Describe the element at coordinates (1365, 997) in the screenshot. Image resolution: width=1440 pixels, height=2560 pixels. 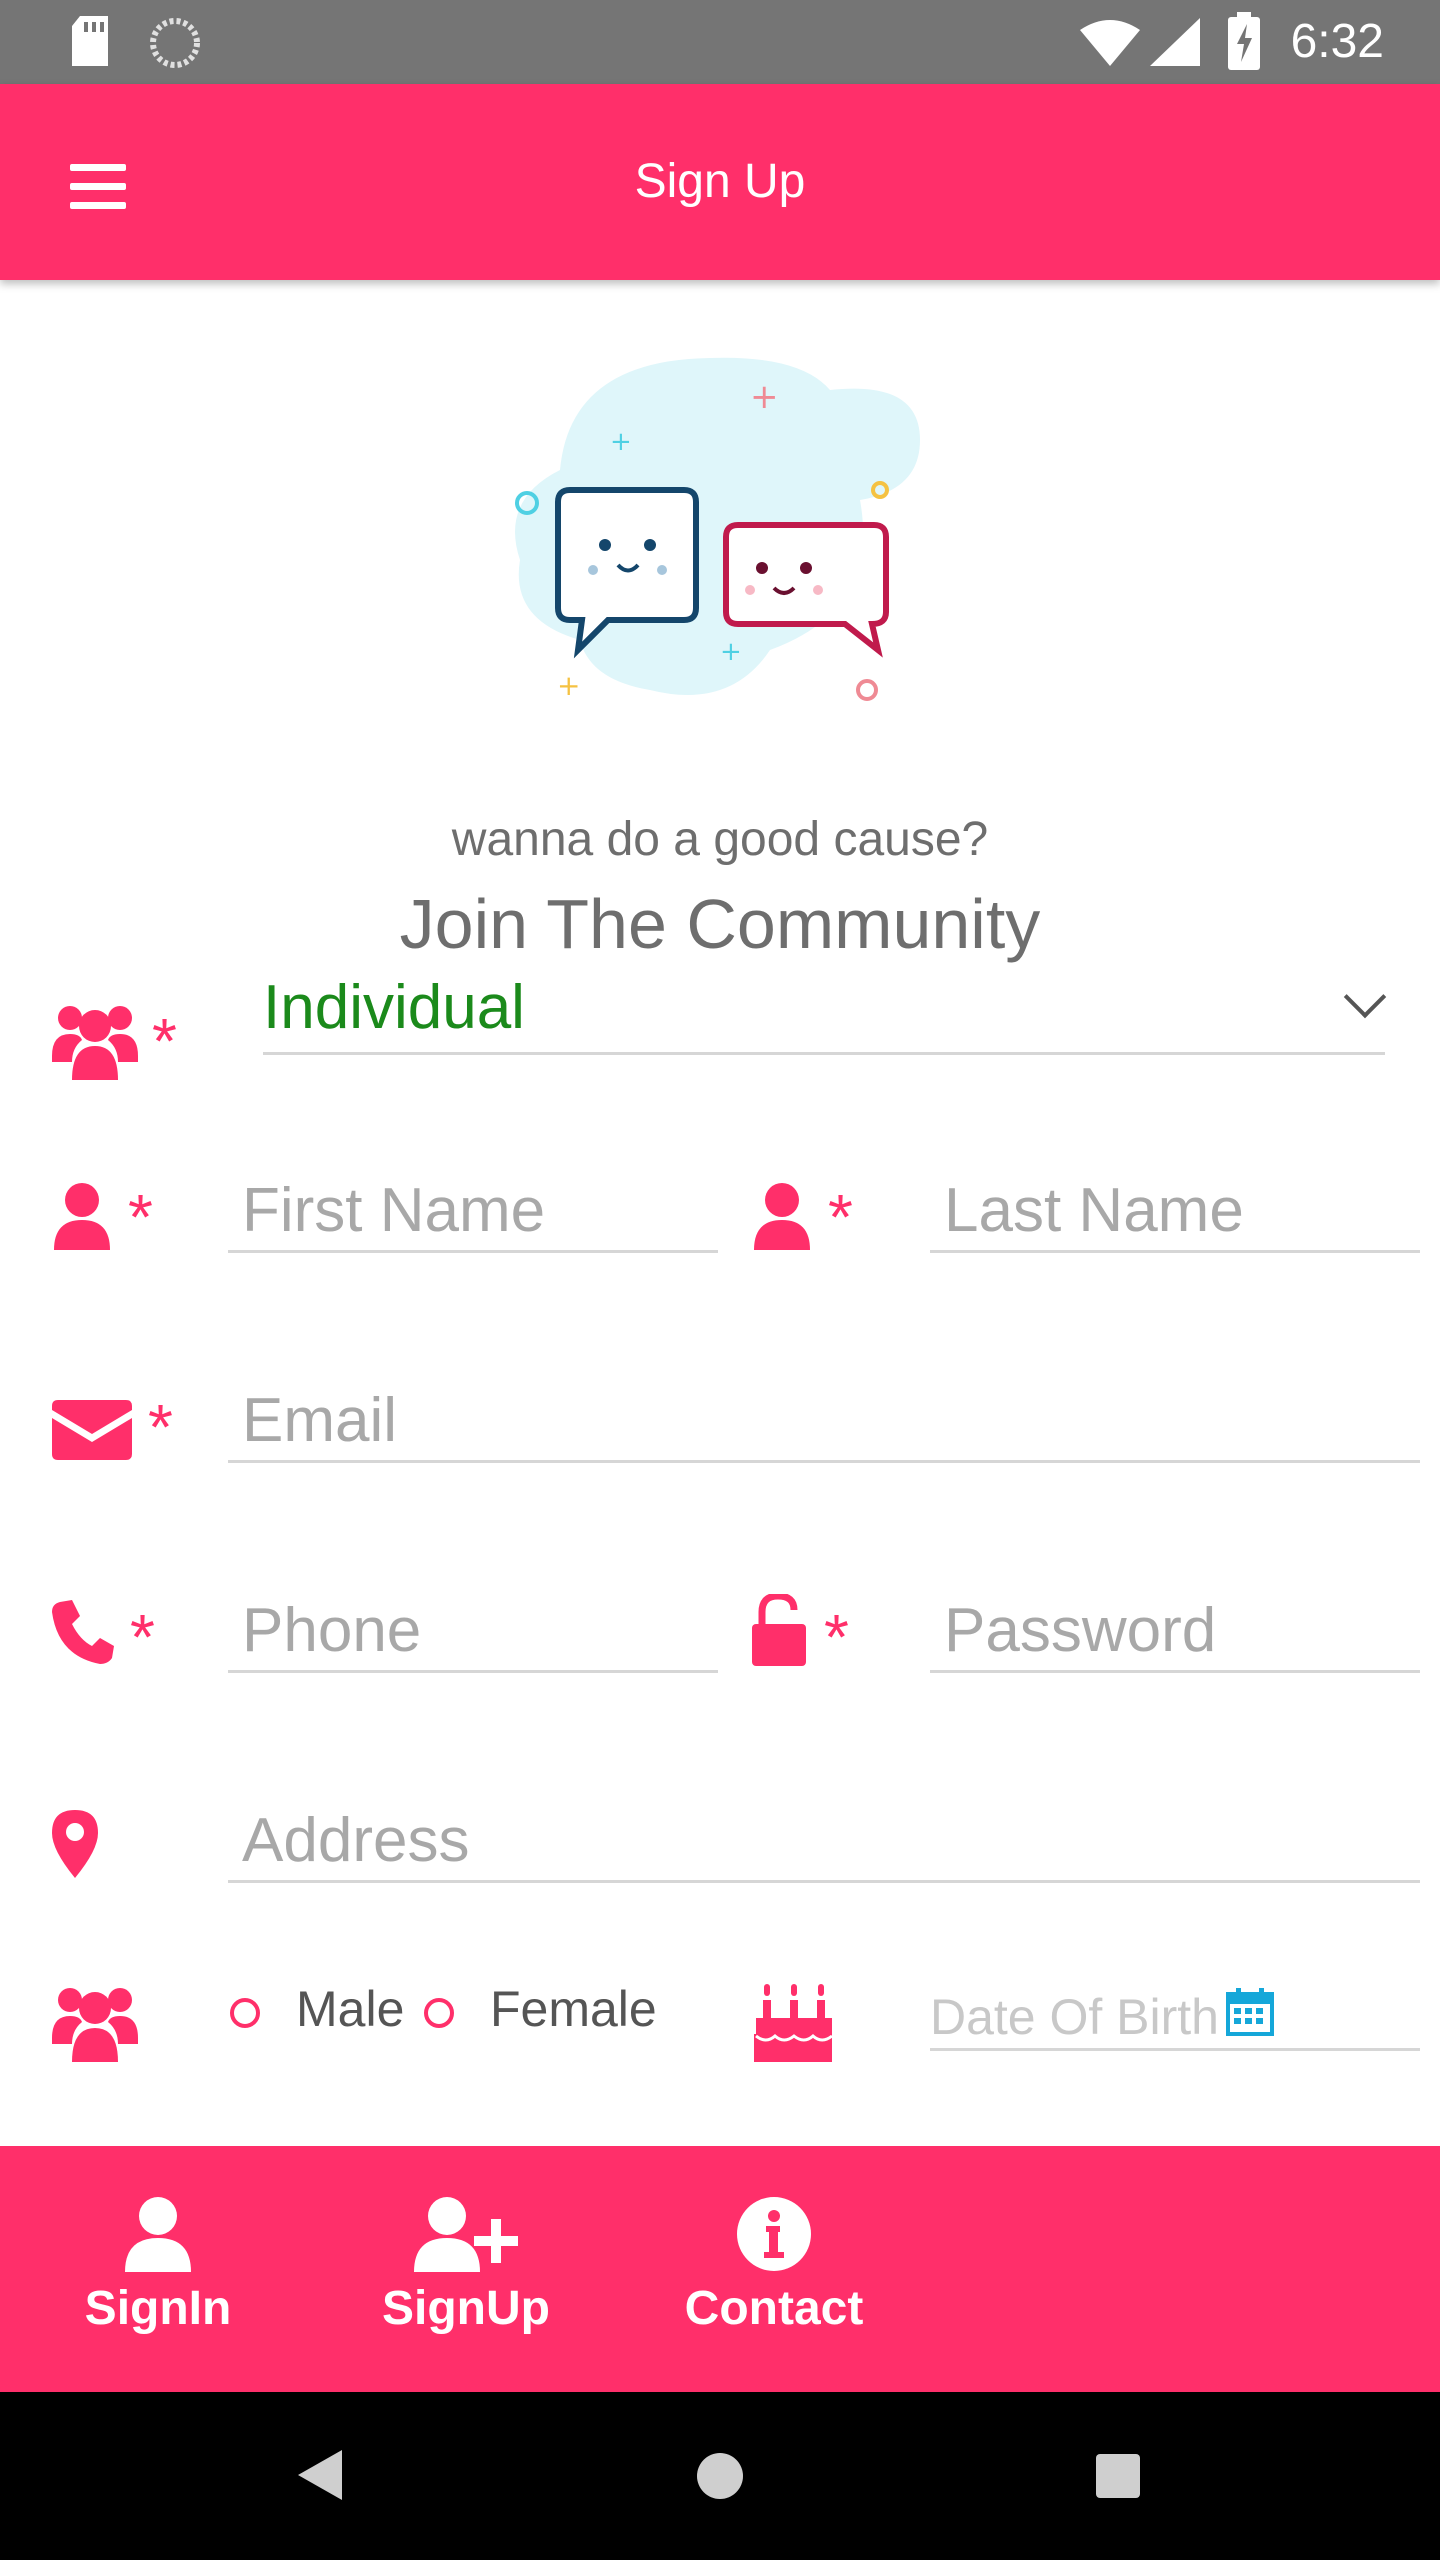
I see `chevron-down-icon` at that location.